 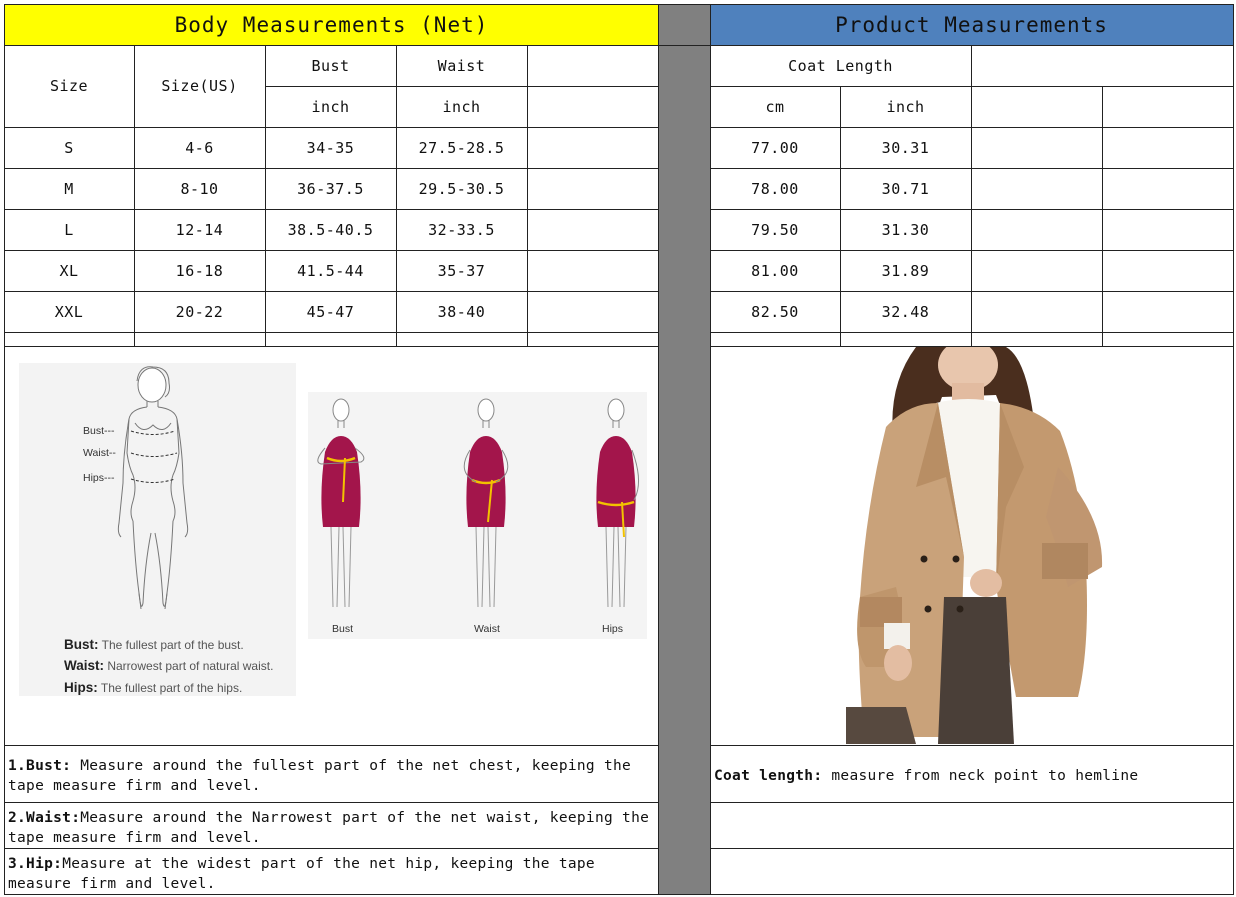 What do you see at coordinates (69, 311) in the screenshot?
I see `cell-size: XXL` at bounding box center [69, 311].